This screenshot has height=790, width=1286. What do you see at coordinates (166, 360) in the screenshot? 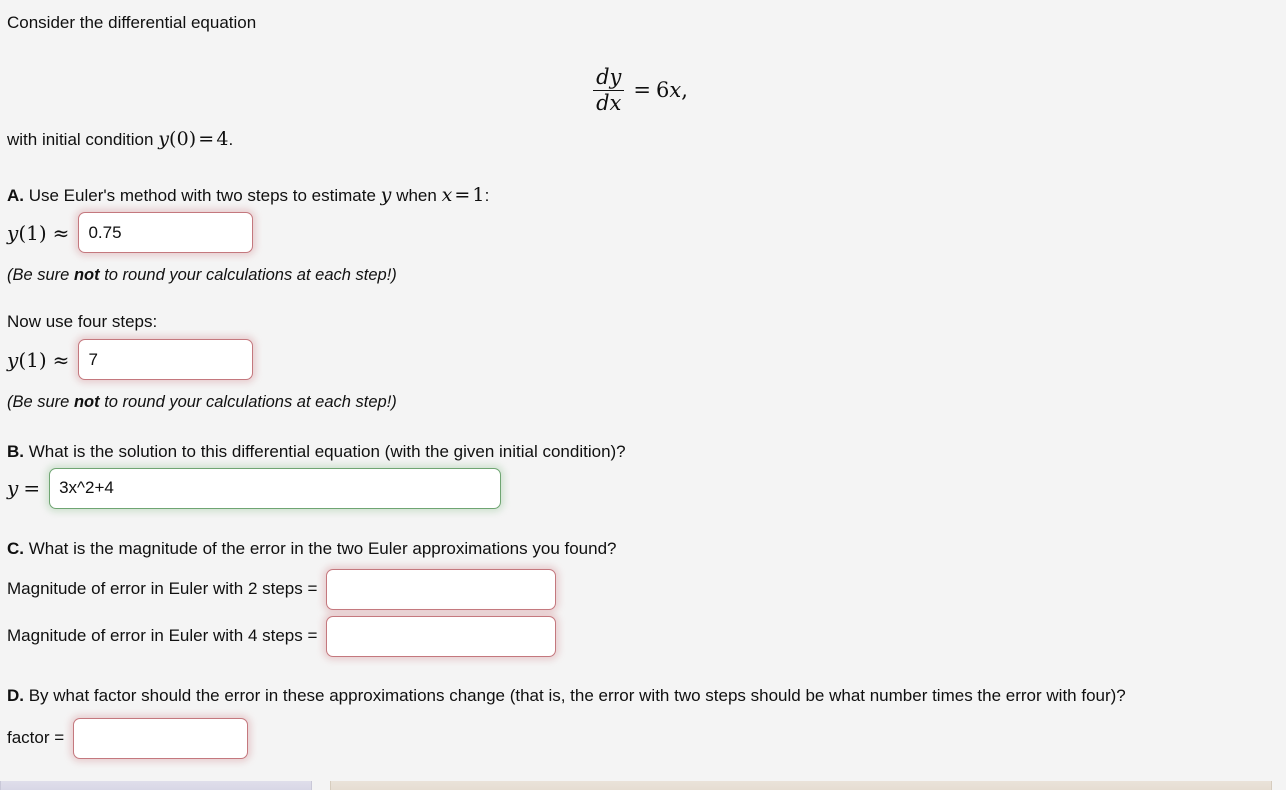
I see `euler-four-steps-input` at bounding box center [166, 360].